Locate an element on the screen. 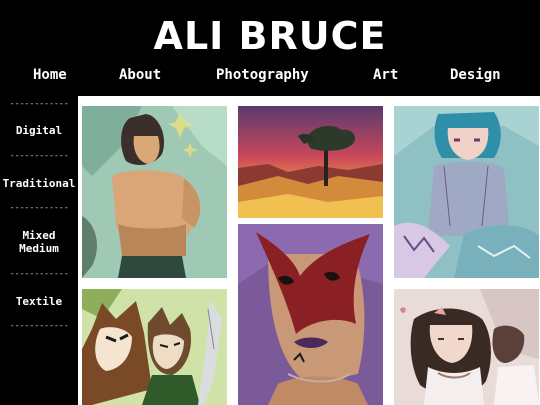  artwork-sunset-tree-icon is located at coordinates (310, 162).